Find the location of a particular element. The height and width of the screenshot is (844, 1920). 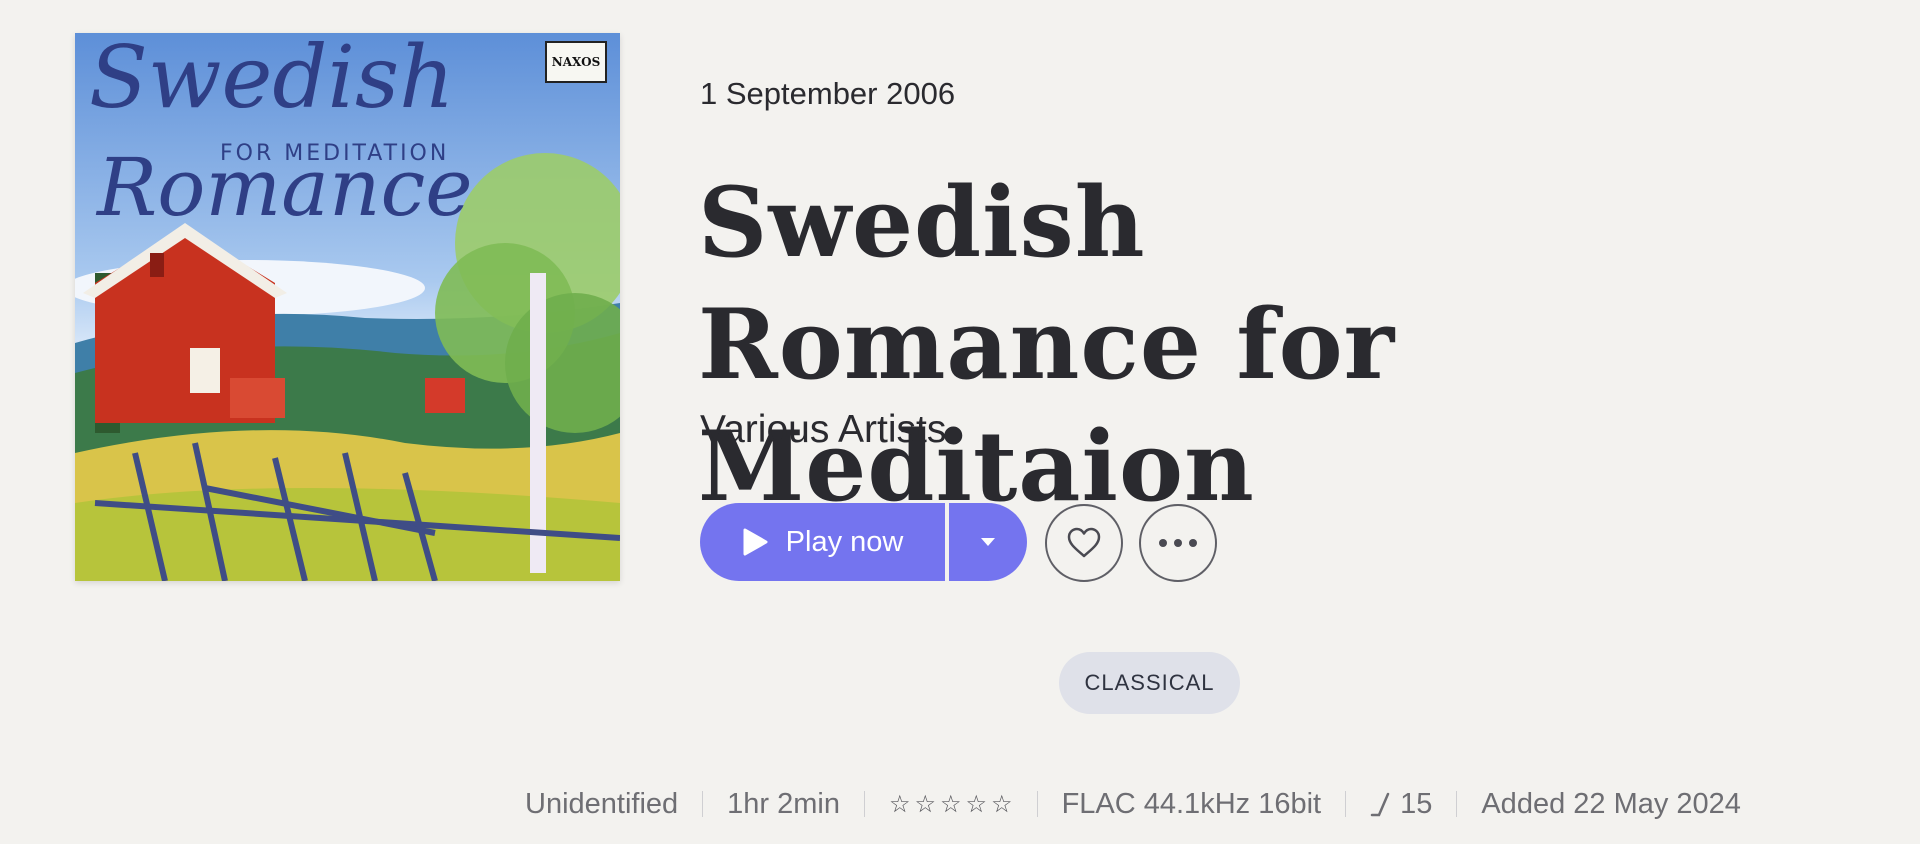

date-added: Added 22 May 2024 is located at coordinates (1611, 803).